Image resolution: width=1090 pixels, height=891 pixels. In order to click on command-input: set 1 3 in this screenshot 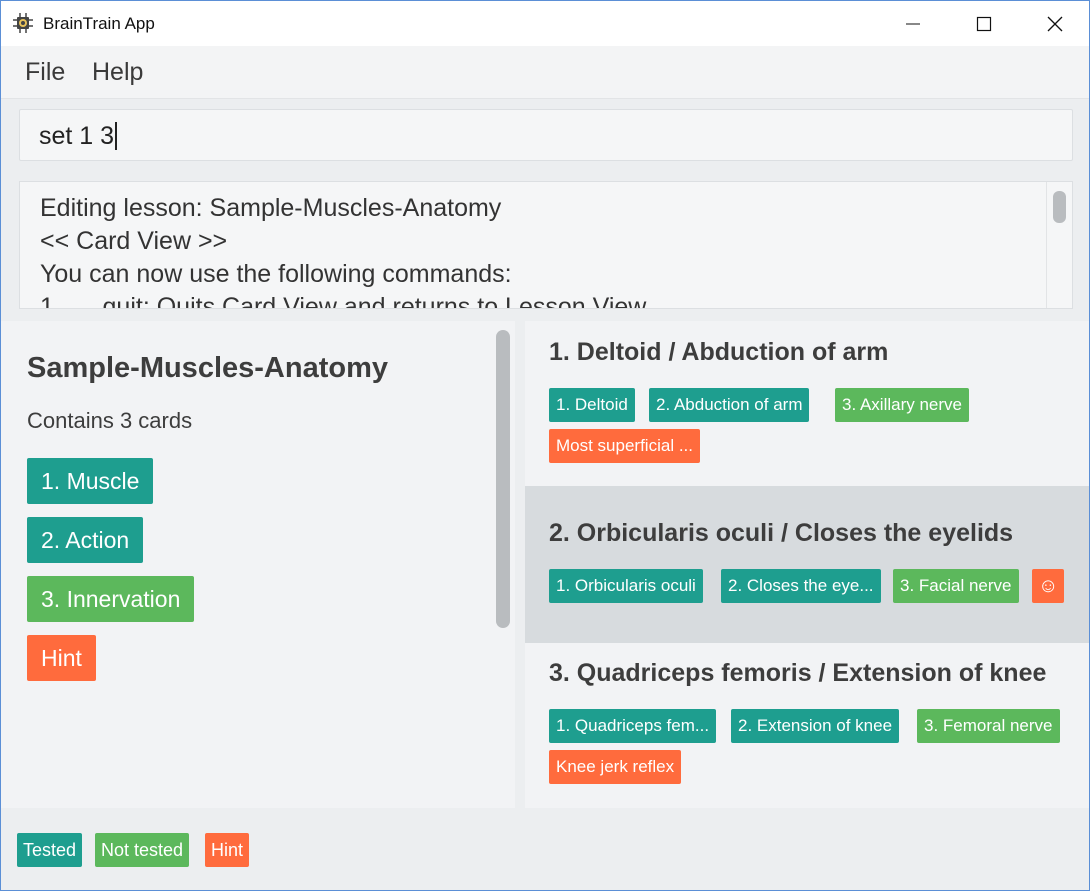, I will do `click(546, 135)`.